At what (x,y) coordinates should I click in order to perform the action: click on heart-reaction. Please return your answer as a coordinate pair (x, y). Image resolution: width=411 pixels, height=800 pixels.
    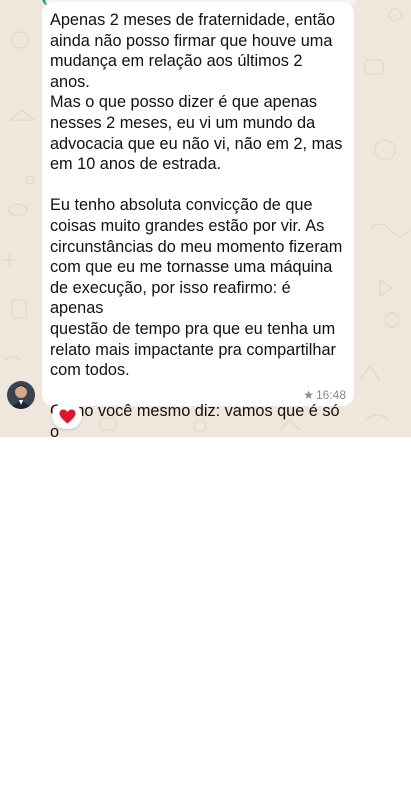
    Looking at the image, I should click on (67, 416).